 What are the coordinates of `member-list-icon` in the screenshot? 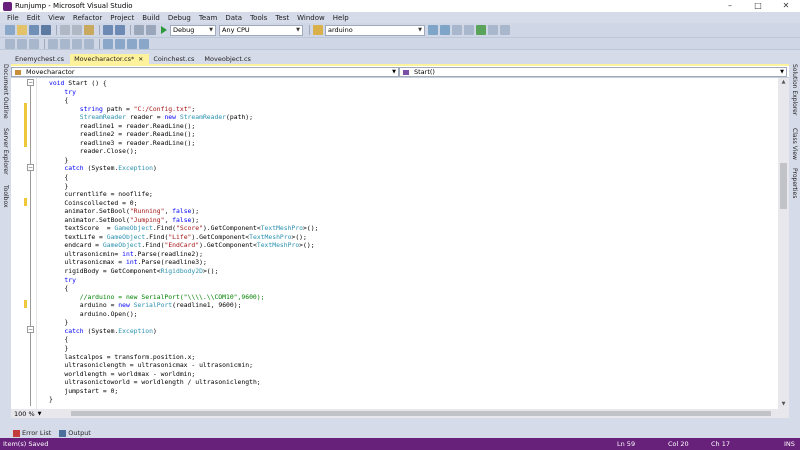 It's located at (10, 43).